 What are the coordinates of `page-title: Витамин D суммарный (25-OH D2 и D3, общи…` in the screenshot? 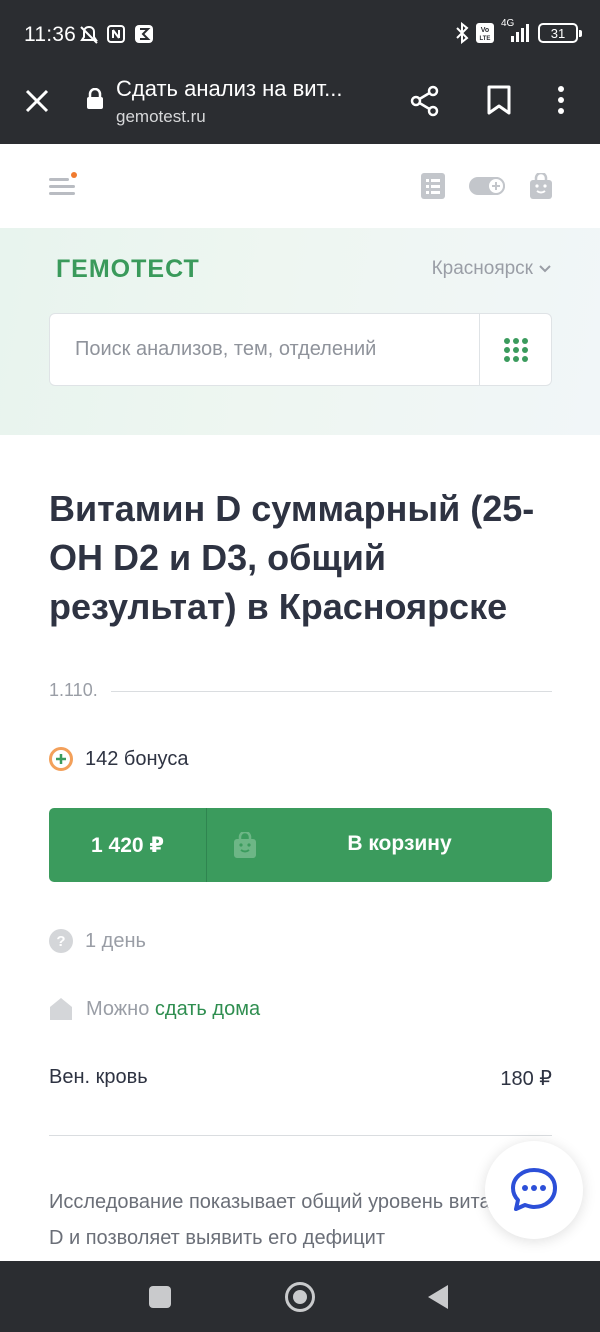 It's located at (292, 557).